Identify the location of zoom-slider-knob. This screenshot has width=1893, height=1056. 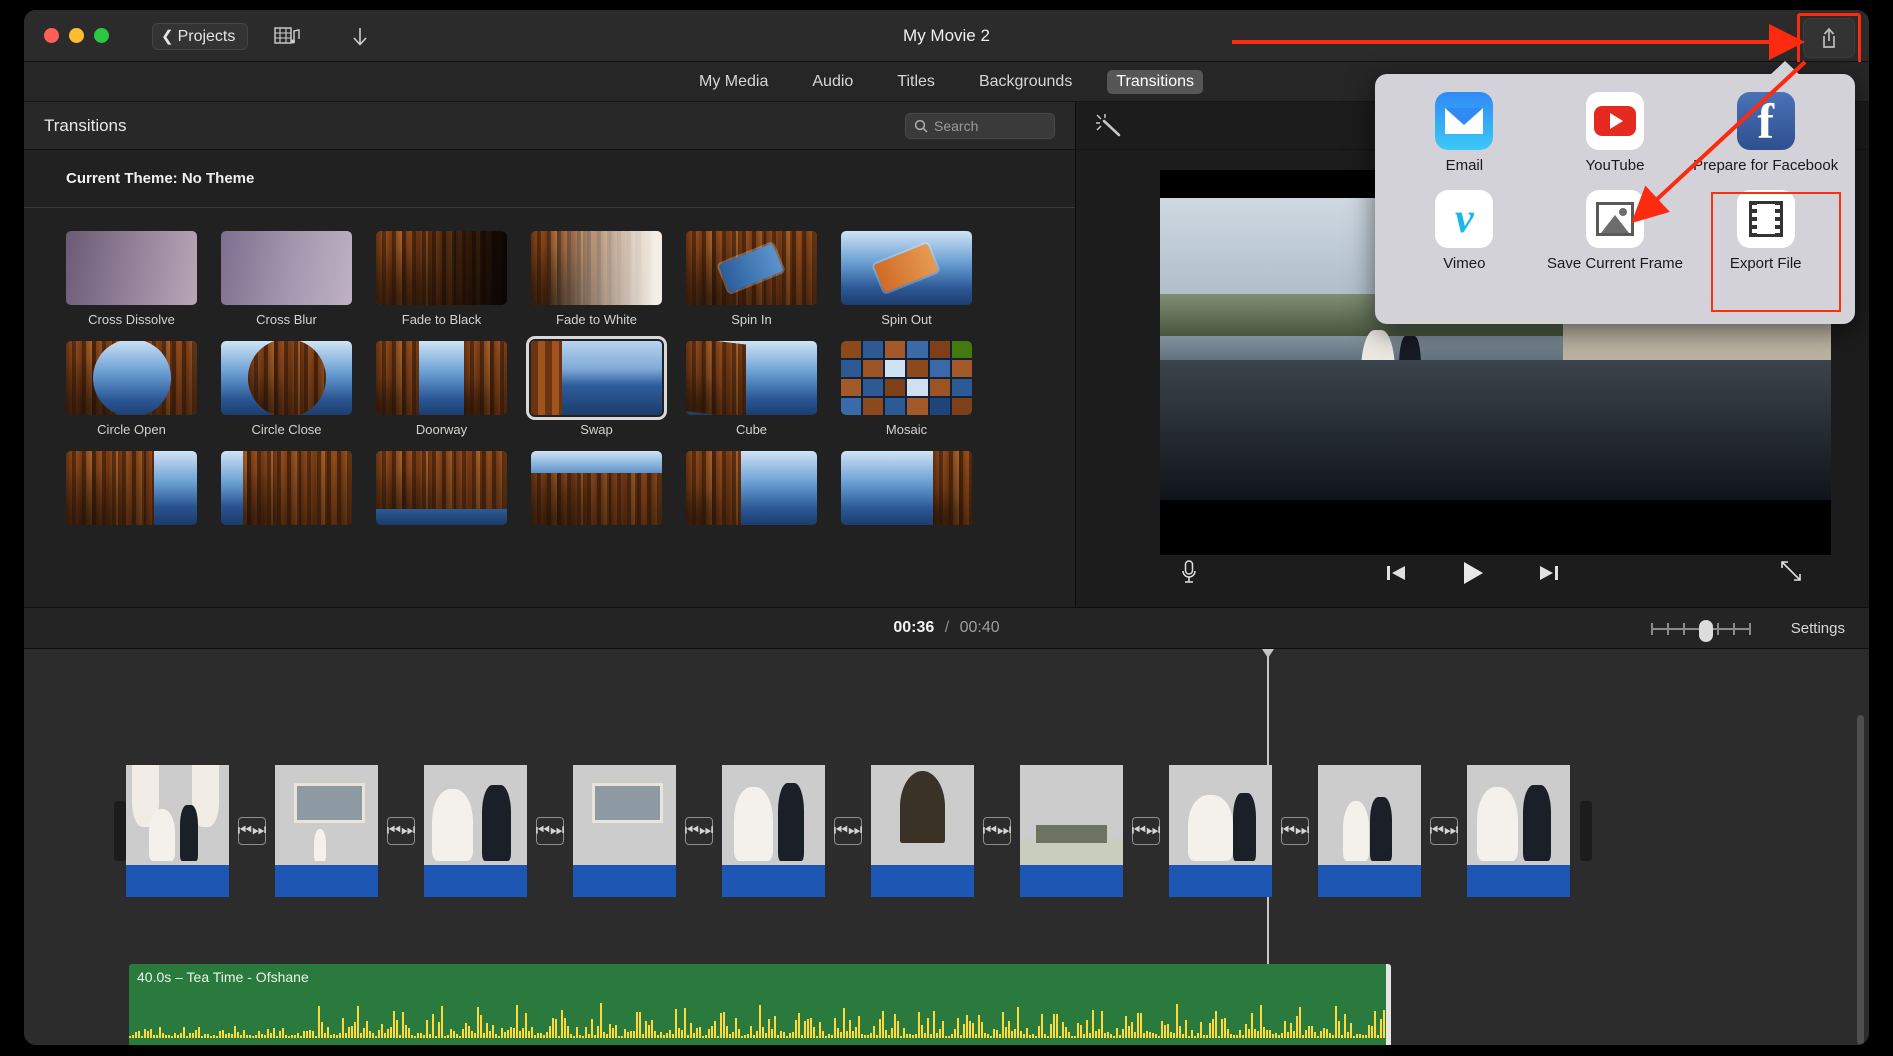
(1706, 631).